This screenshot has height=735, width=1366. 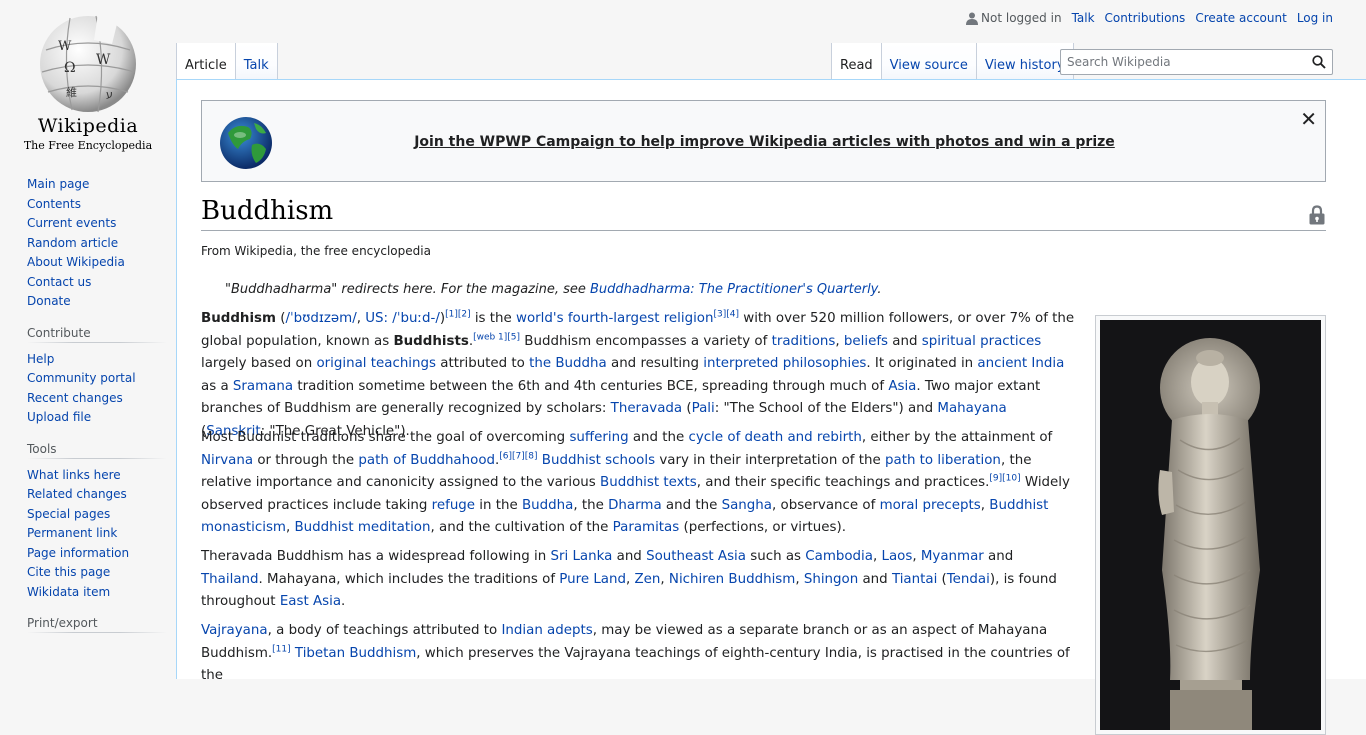 I want to click on logo-wordmark: Wikipedia, so click(x=88, y=126).